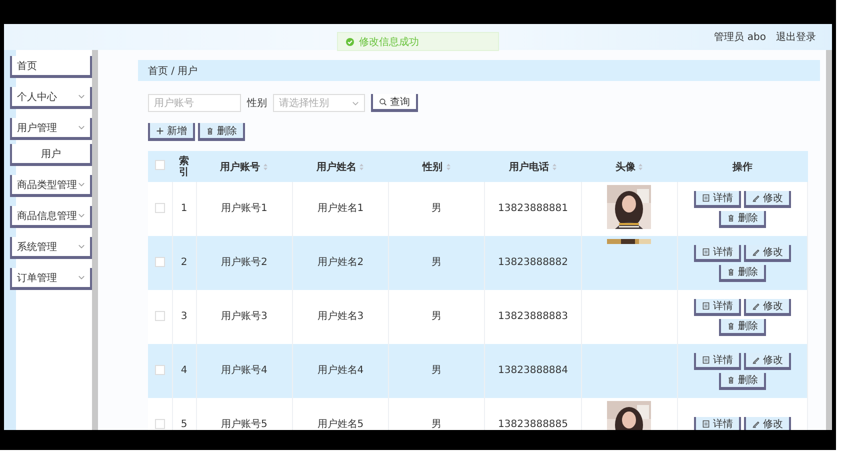 This screenshot has width=852, height=459. I want to click on table-cell: 用户账号1, so click(244, 208).